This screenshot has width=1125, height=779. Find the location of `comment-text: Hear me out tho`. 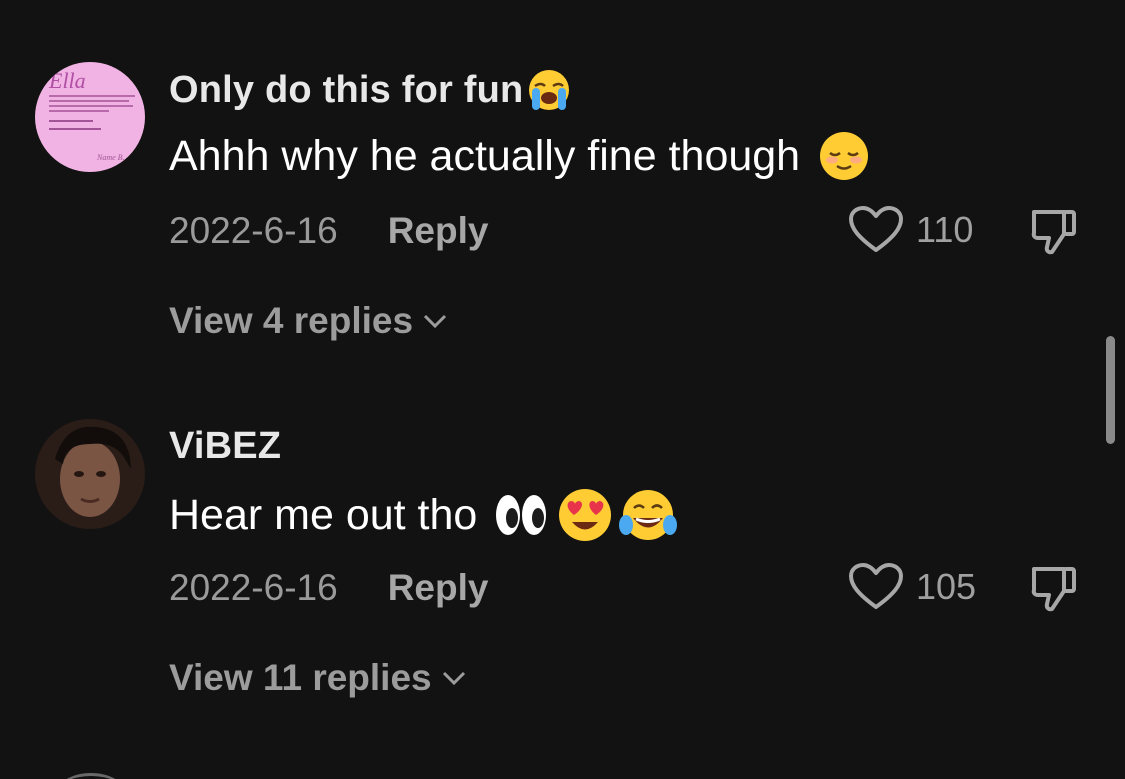

comment-text: Hear me out tho is located at coordinates (423, 515).